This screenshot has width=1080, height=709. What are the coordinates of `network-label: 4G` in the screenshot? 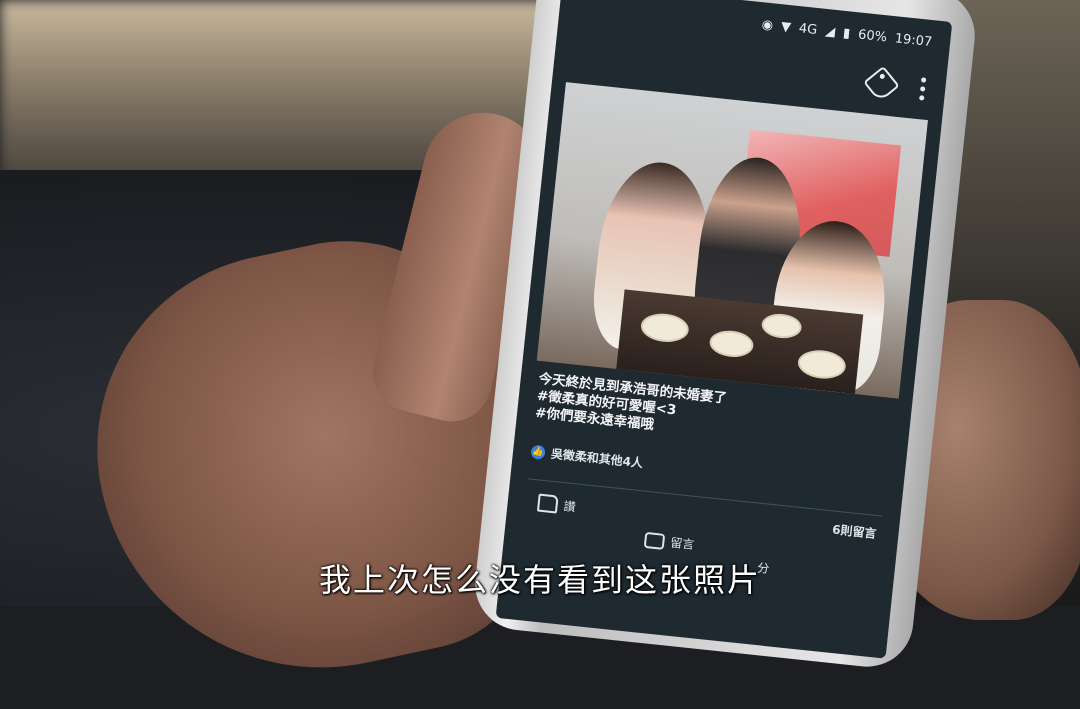 It's located at (808, 29).